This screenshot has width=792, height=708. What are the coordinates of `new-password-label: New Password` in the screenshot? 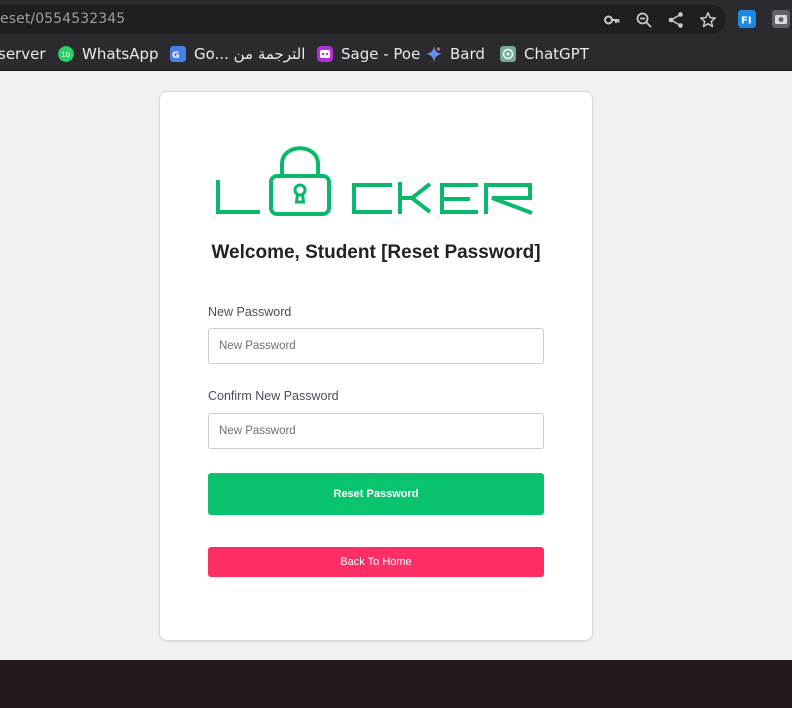 It's located at (250, 312).